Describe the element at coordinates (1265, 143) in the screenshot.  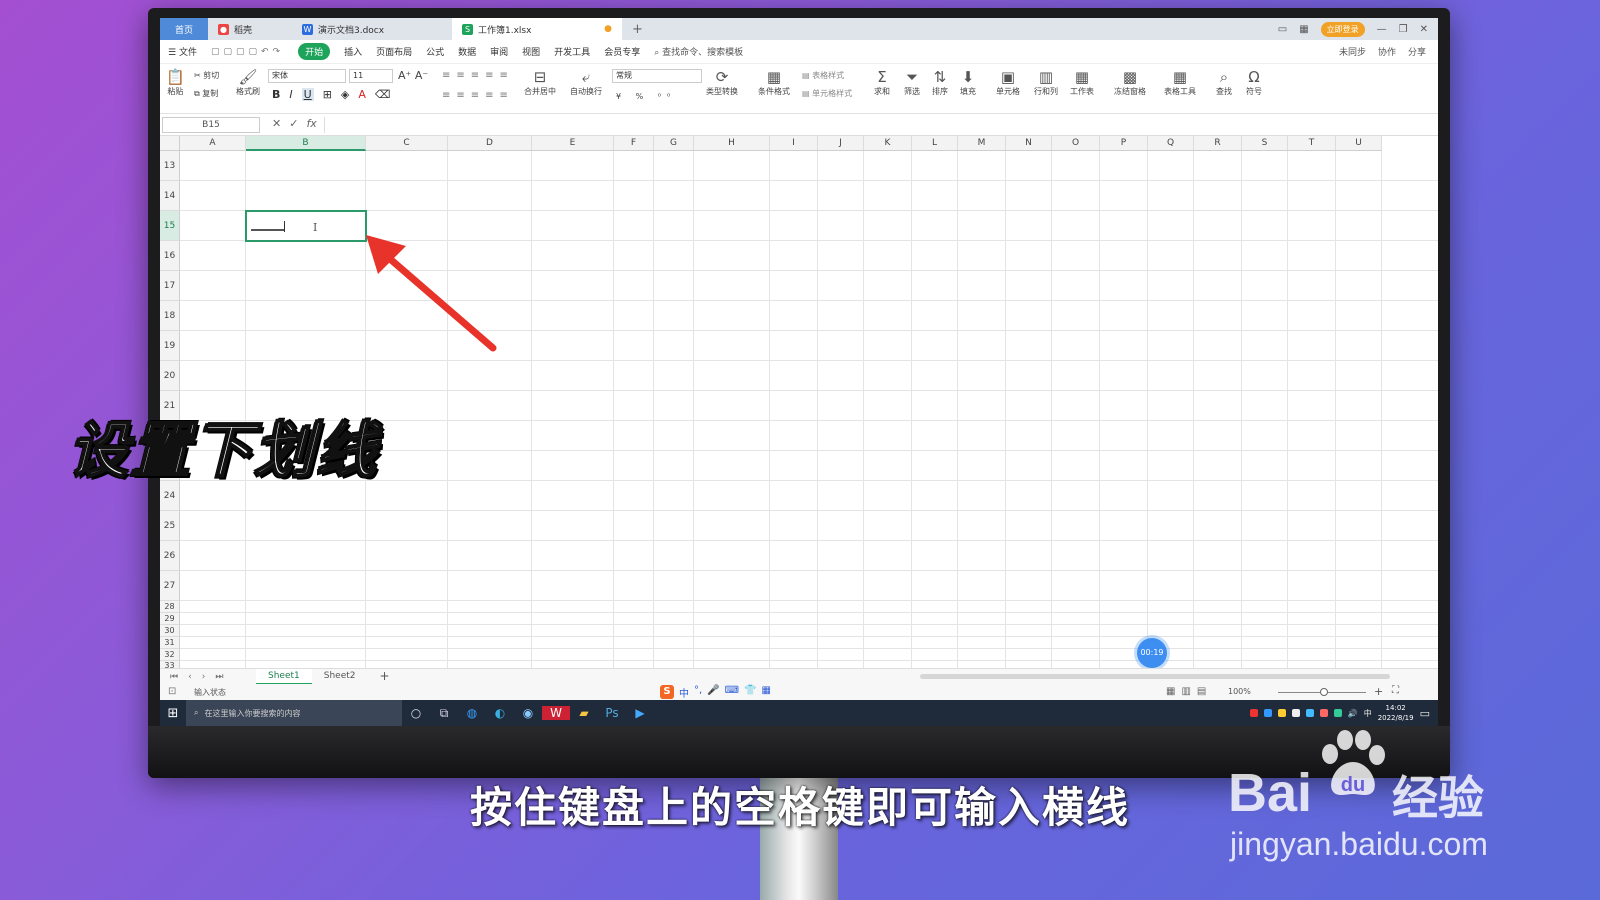
I see `column-header: S` at that location.